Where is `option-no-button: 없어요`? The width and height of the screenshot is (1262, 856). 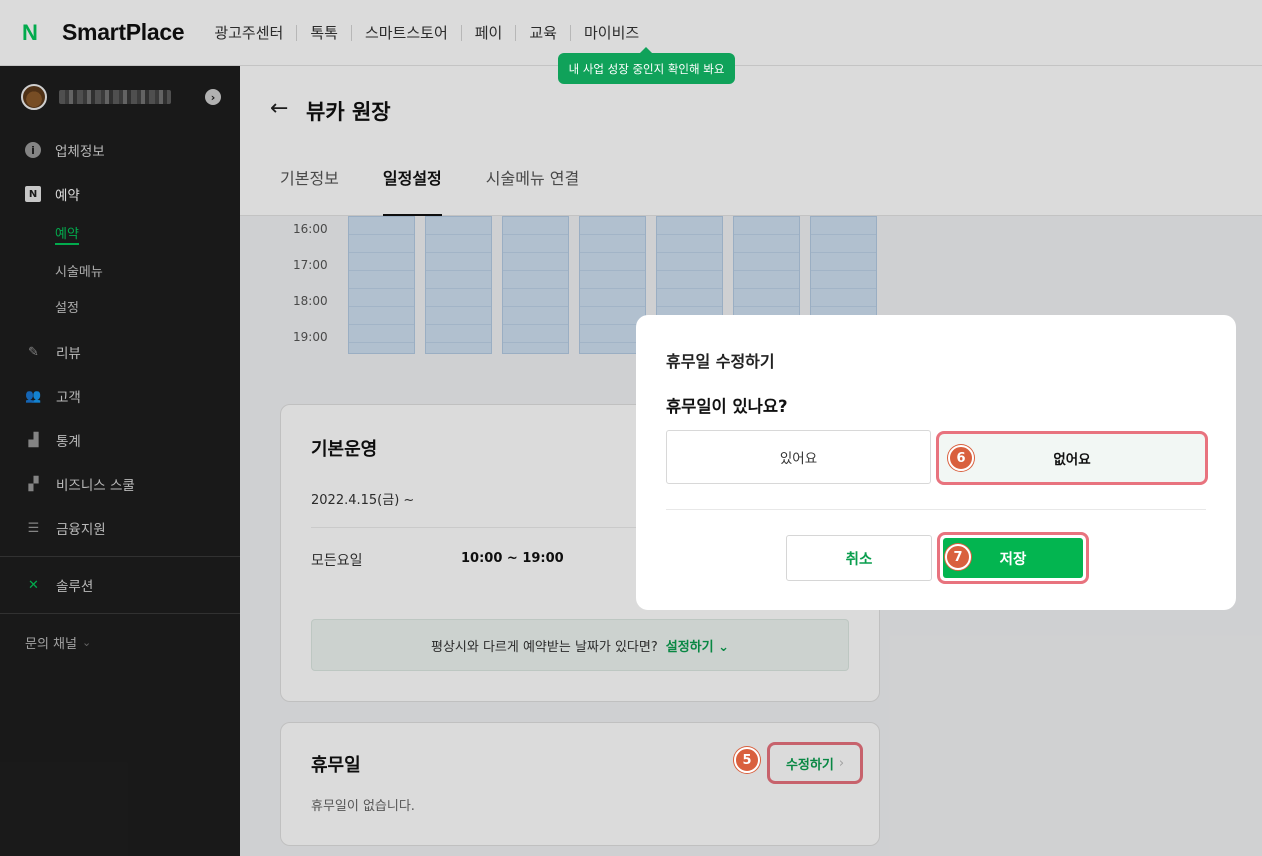 option-no-button: 없어요 is located at coordinates (1072, 458).